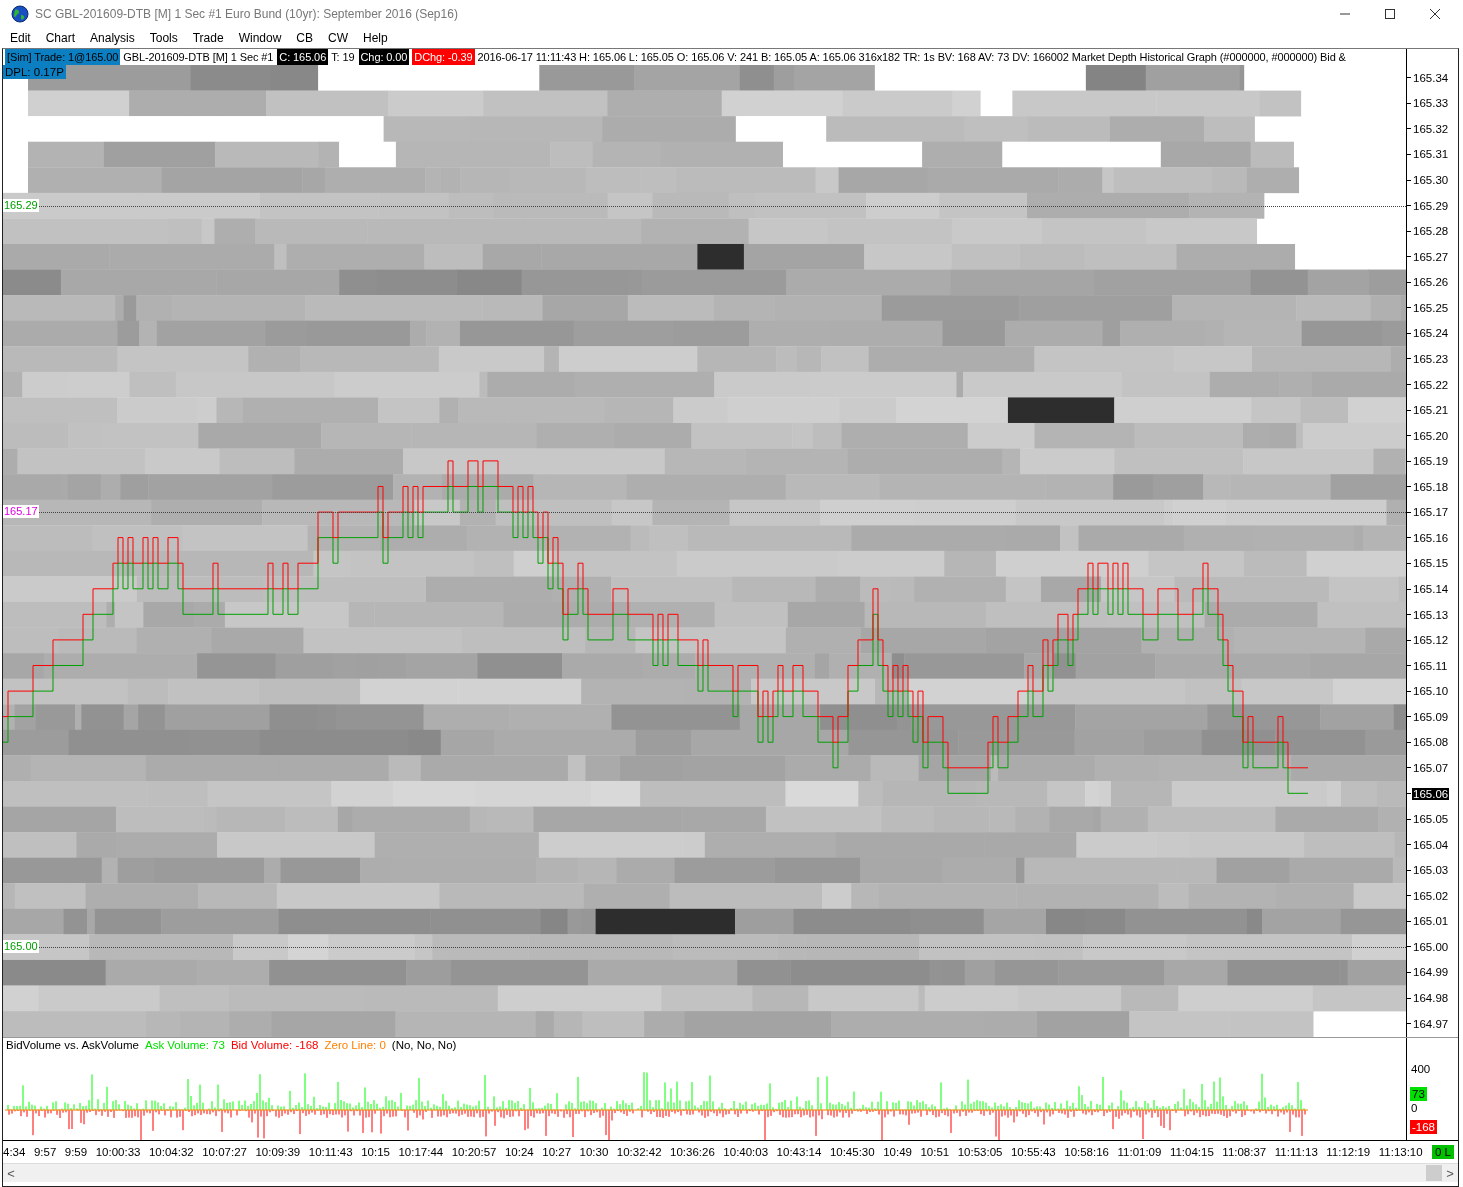 This screenshot has width=1463, height=1187. Describe the element at coordinates (1139, 1152) in the screenshot. I see `time-label: 11:01:09` at that location.